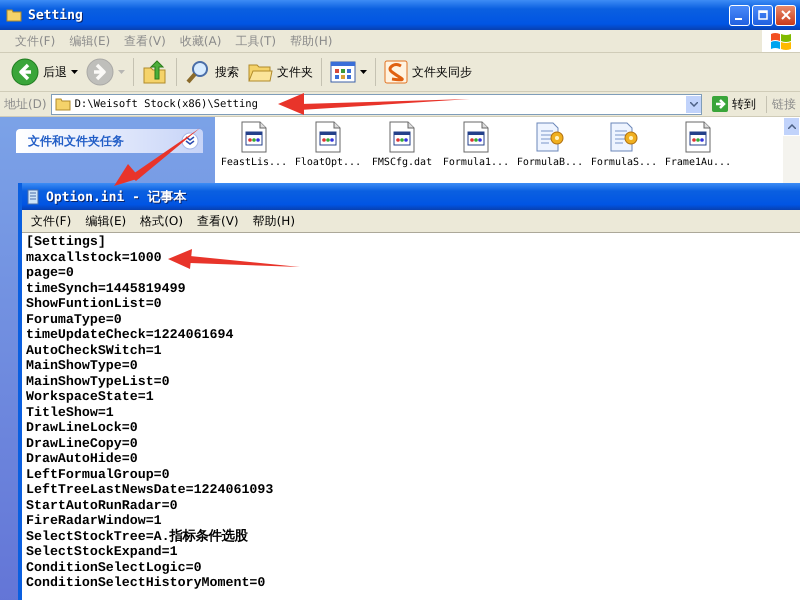  What do you see at coordinates (150, 490) in the screenshot?
I see `text-line: LeftTreeLastNewsDate=1224061093` at bounding box center [150, 490].